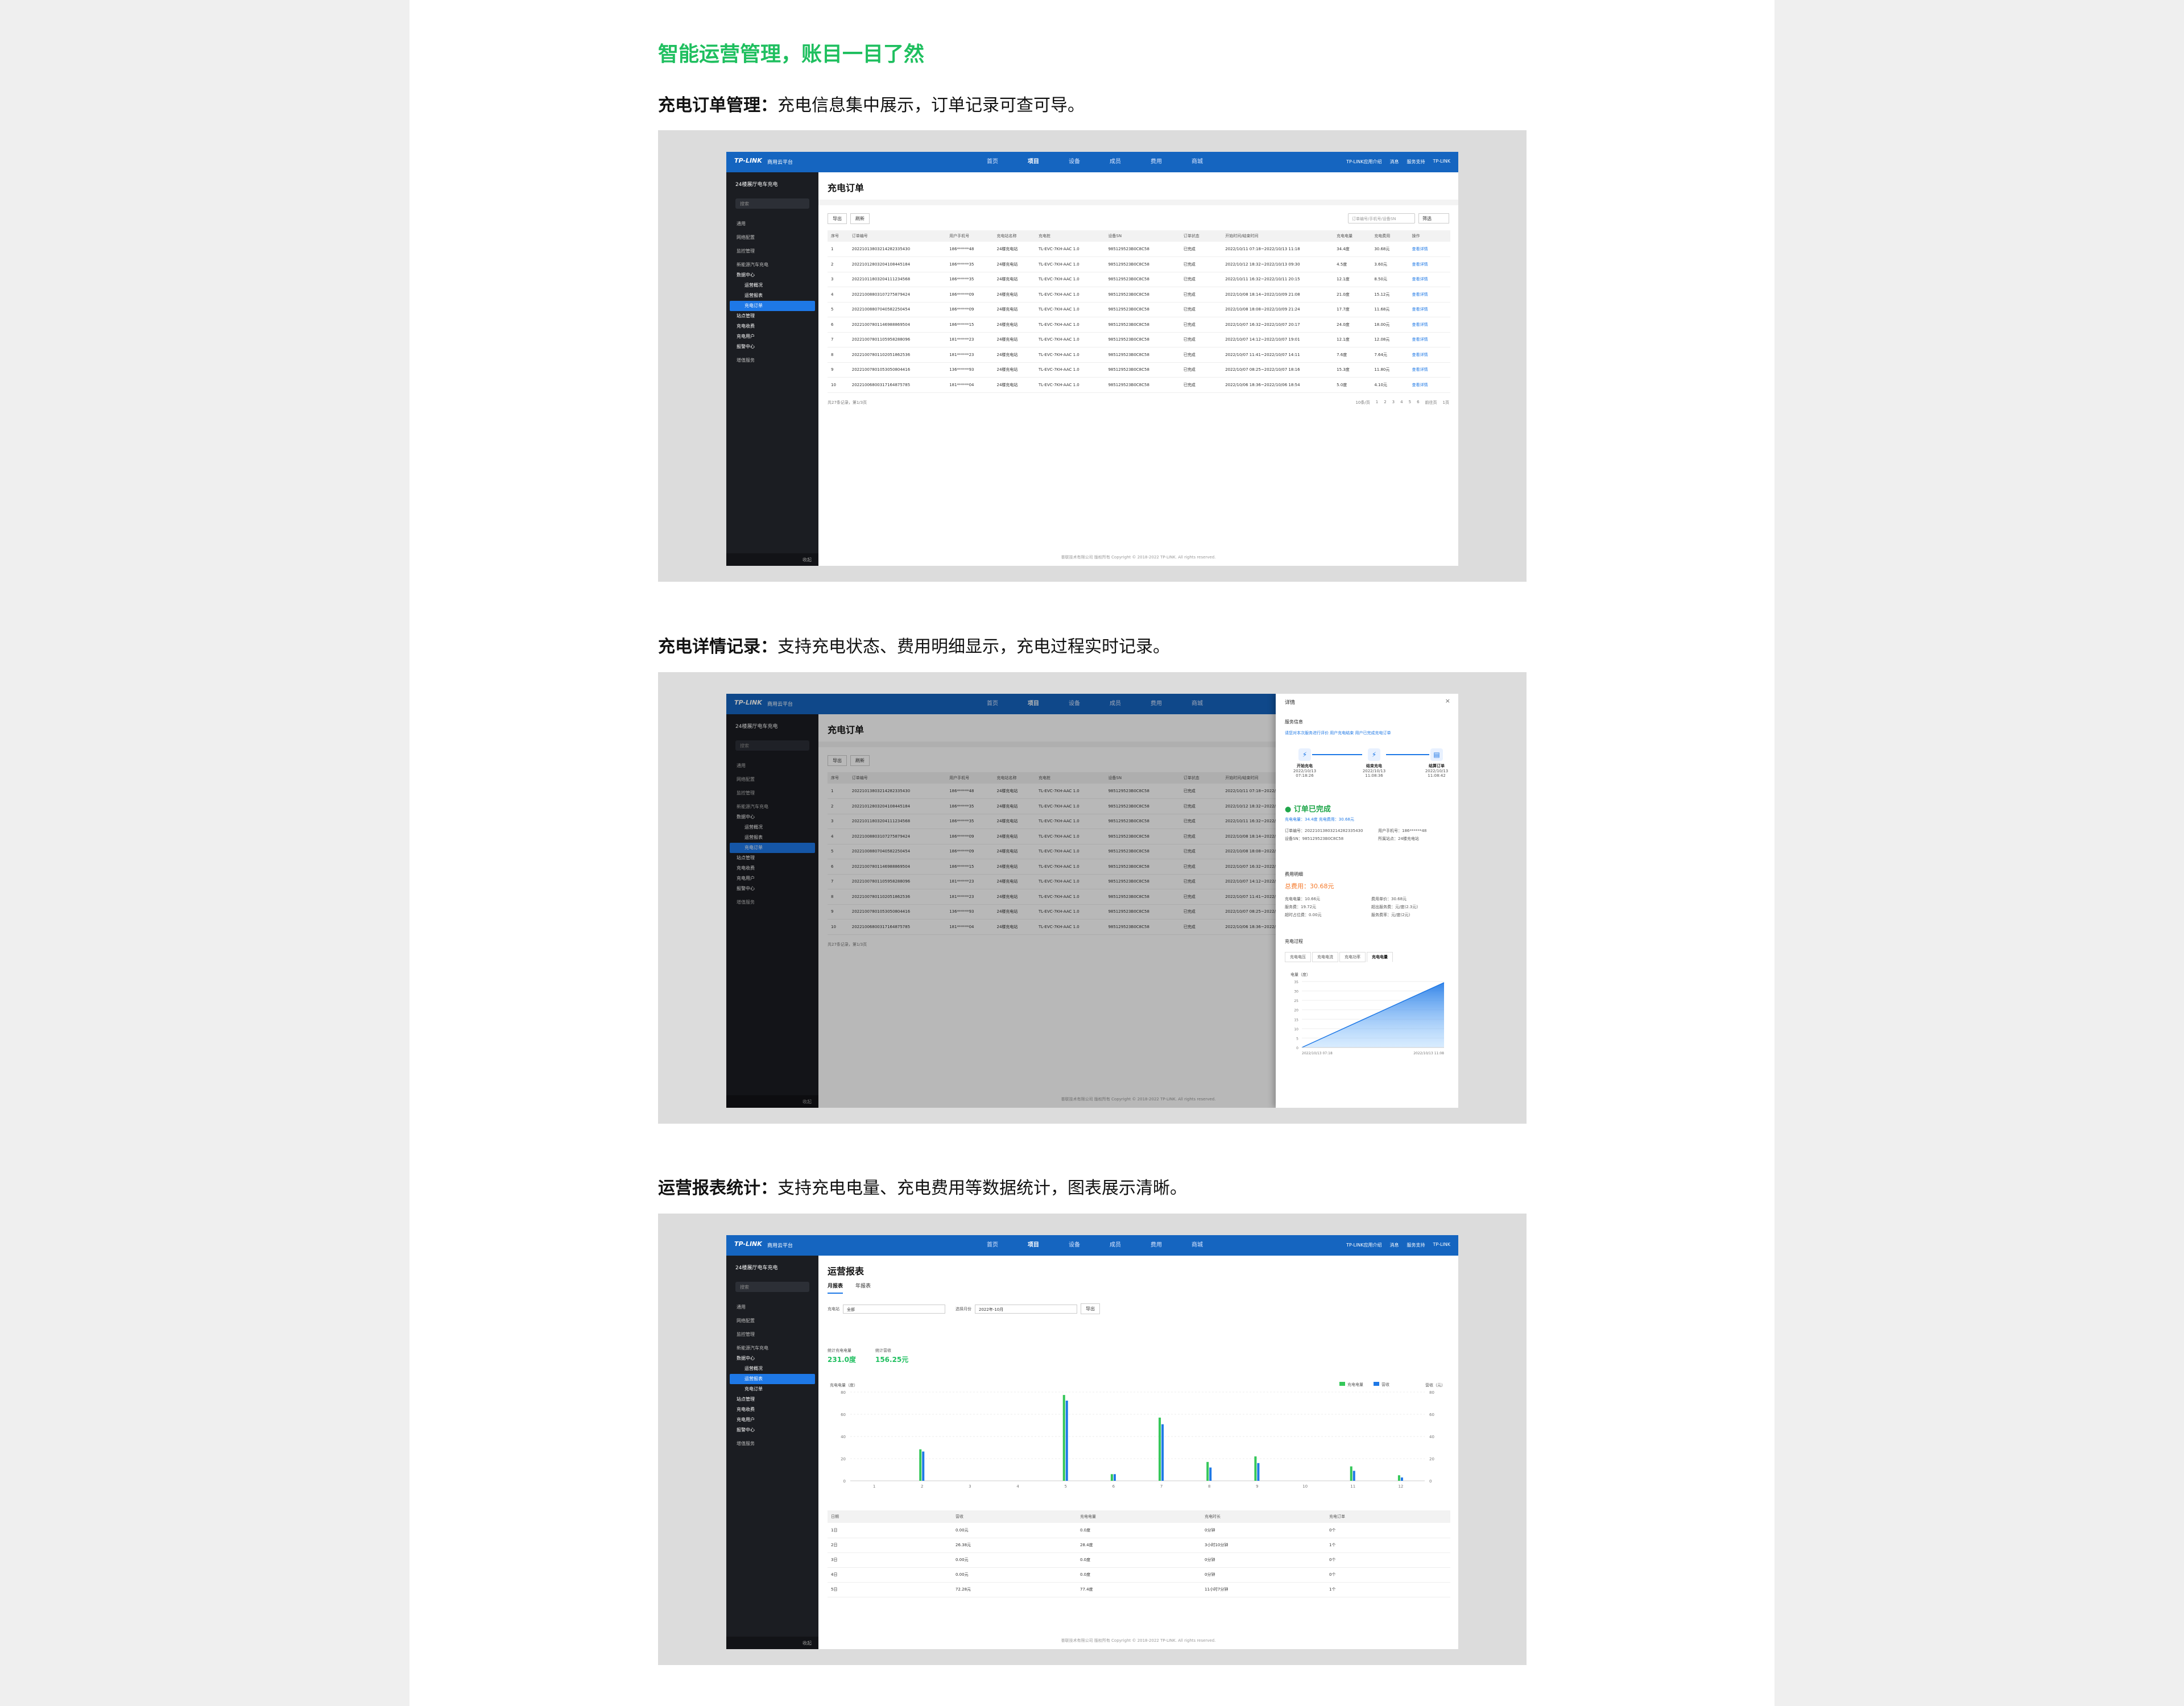 Image resolution: width=2184 pixels, height=1706 pixels. I want to click on page-number: 3, so click(1393, 402).